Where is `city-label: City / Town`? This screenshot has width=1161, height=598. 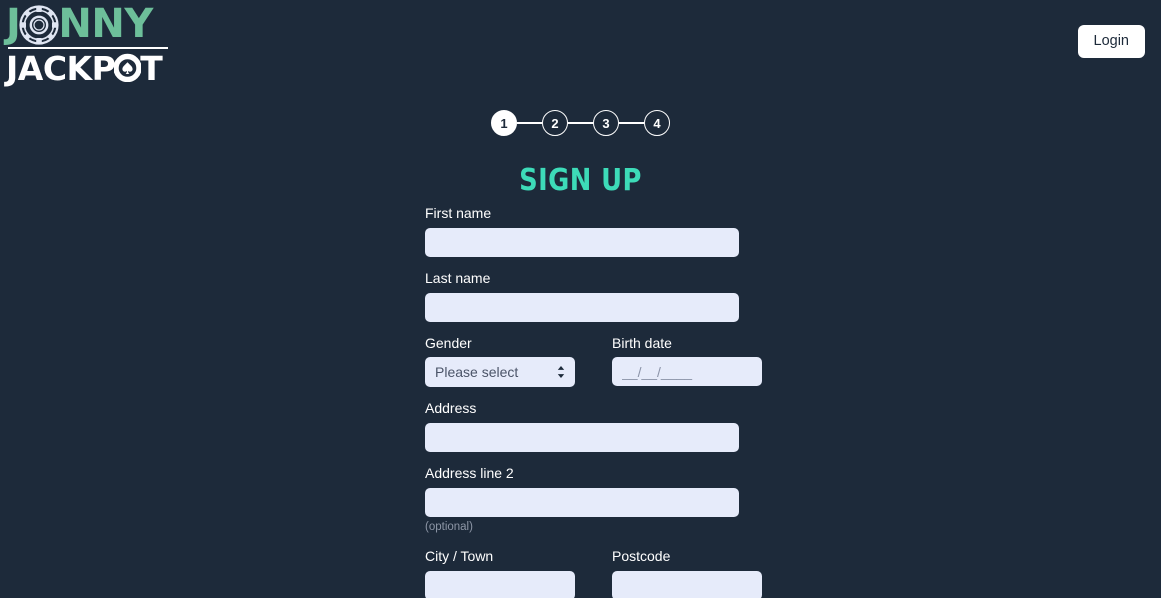
city-label: City / Town is located at coordinates (459, 555).